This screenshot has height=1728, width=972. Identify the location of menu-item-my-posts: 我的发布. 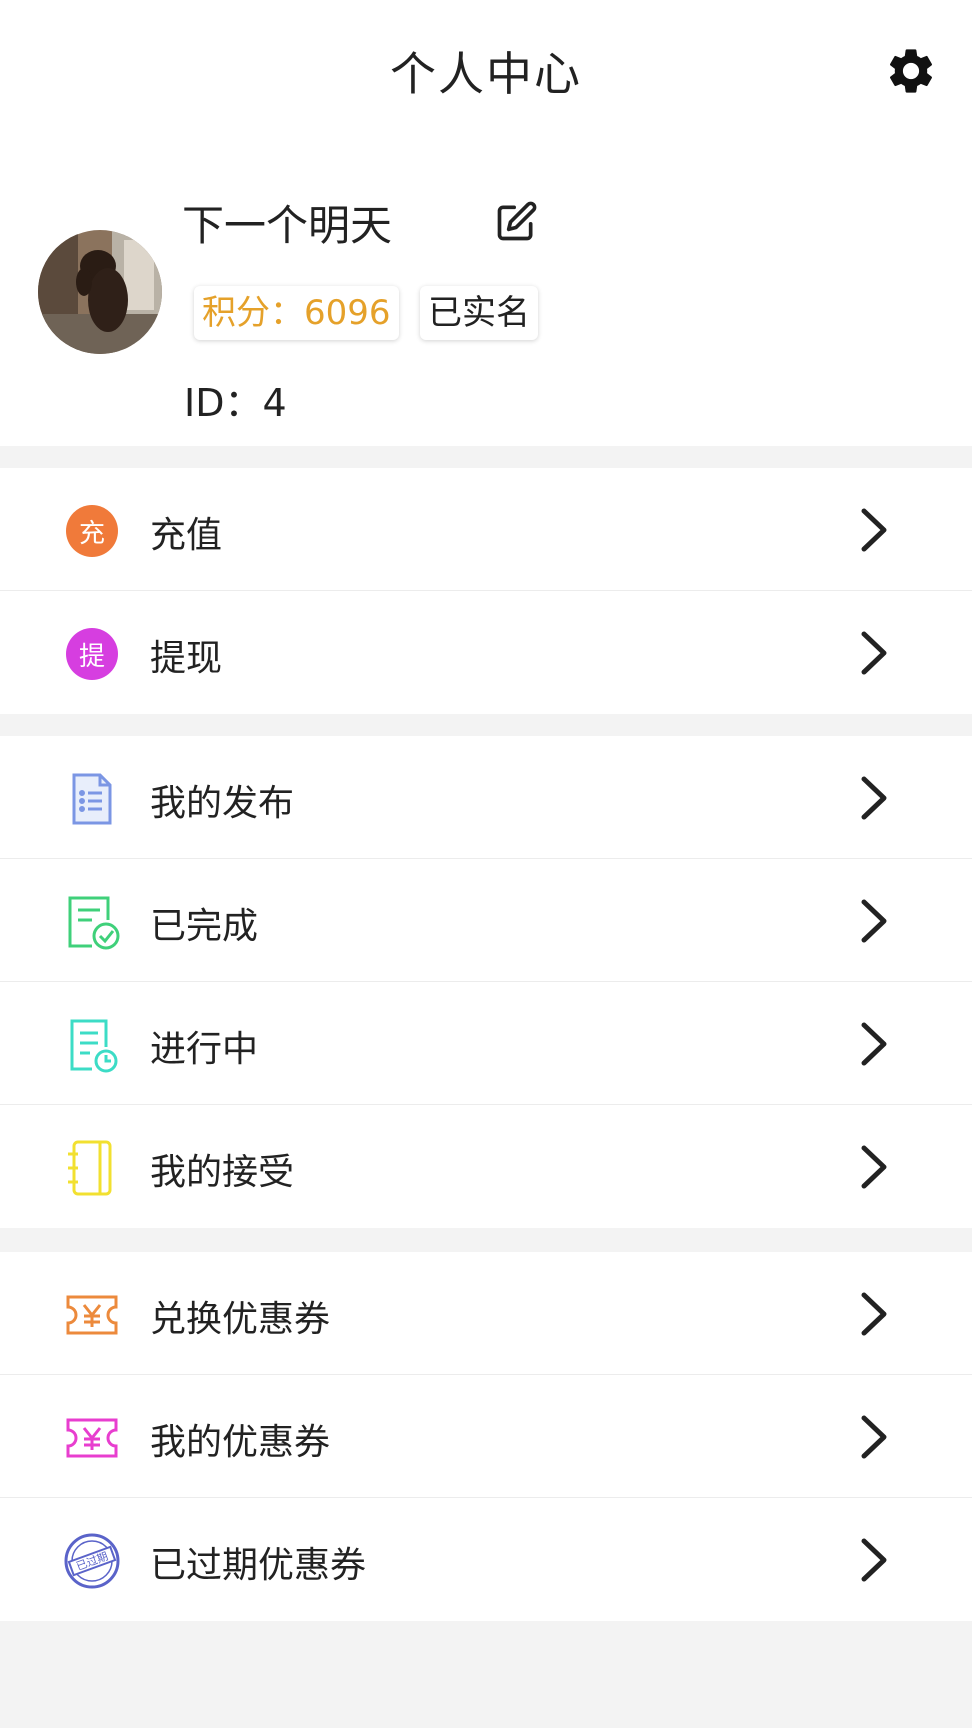
(486, 797).